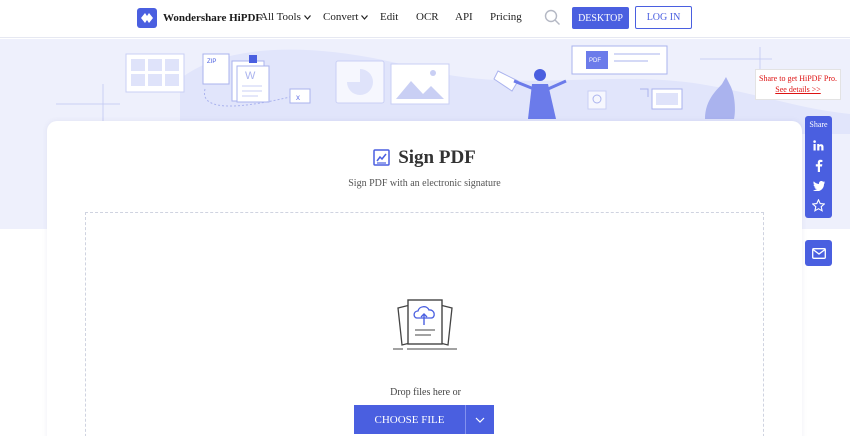 The width and height of the screenshot is (850, 436). What do you see at coordinates (798, 89) in the screenshot?
I see `promo-details-link: See details >>` at bounding box center [798, 89].